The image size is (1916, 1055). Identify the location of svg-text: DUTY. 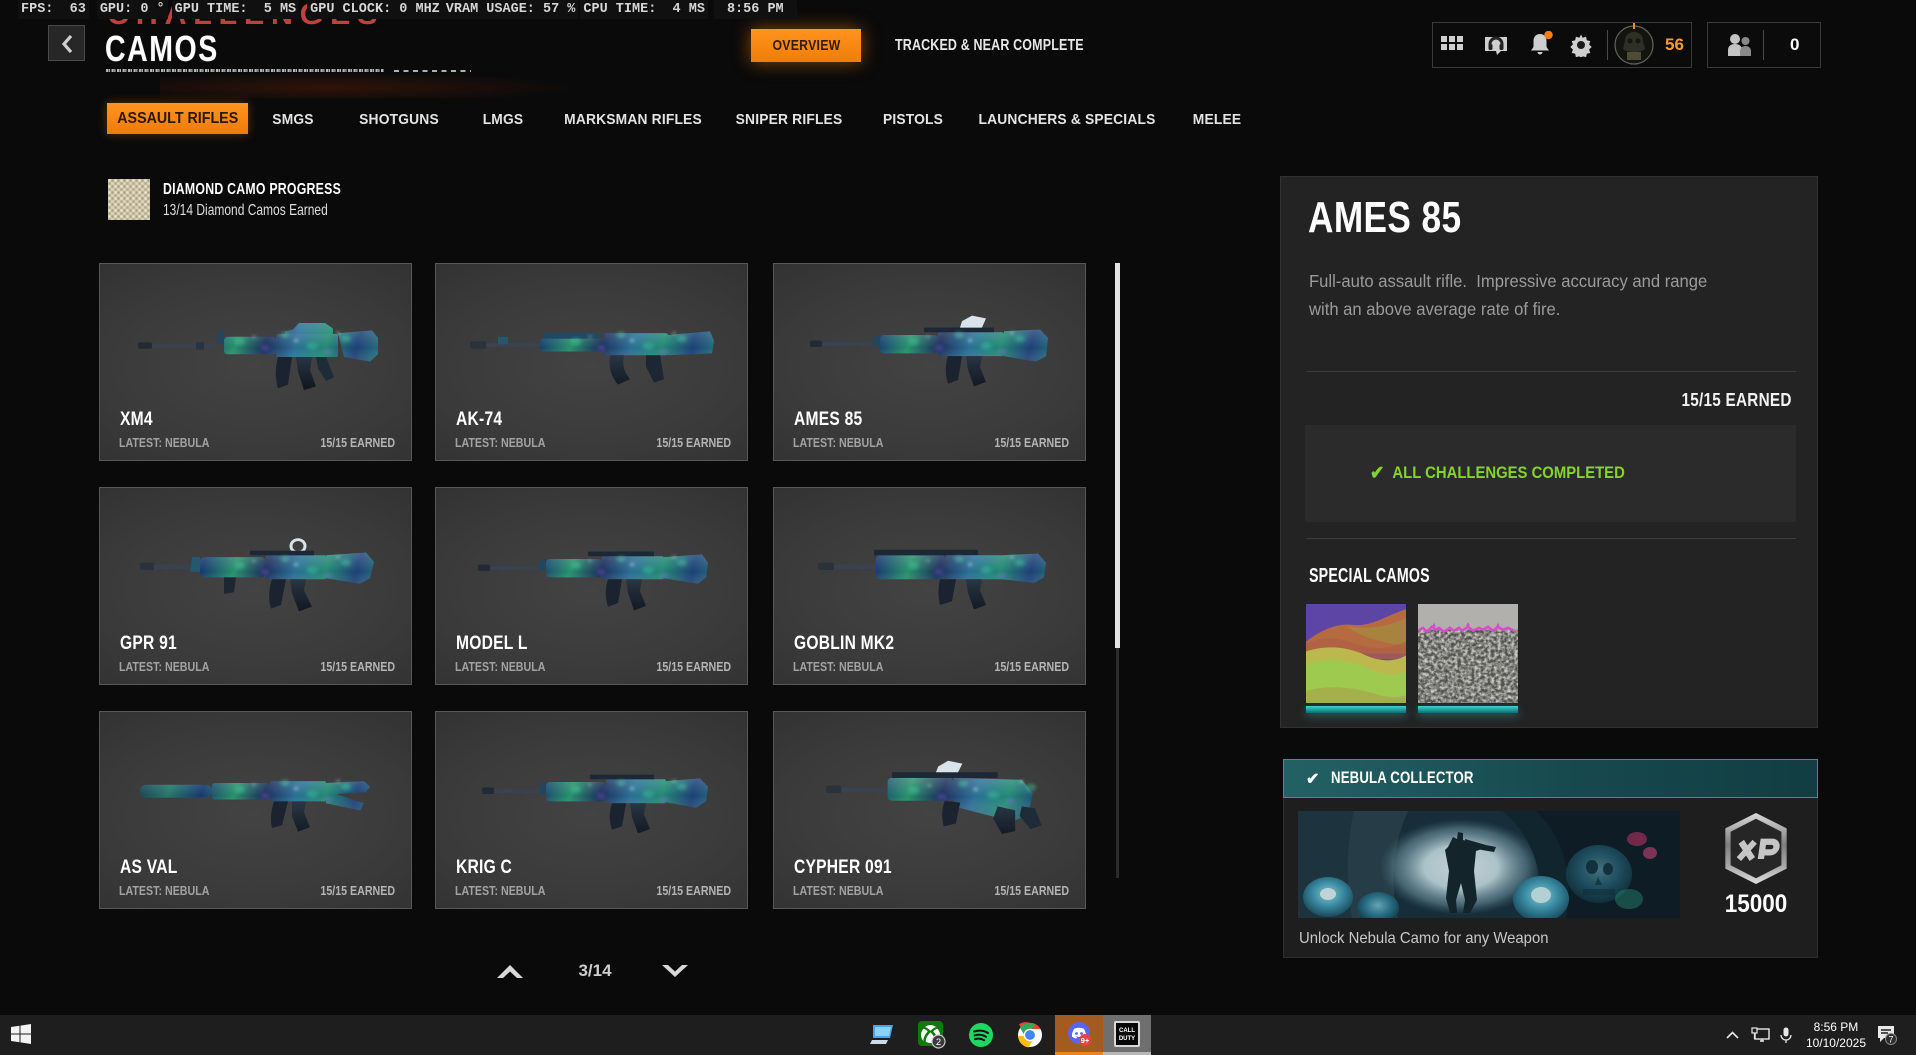
(1127, 1039).